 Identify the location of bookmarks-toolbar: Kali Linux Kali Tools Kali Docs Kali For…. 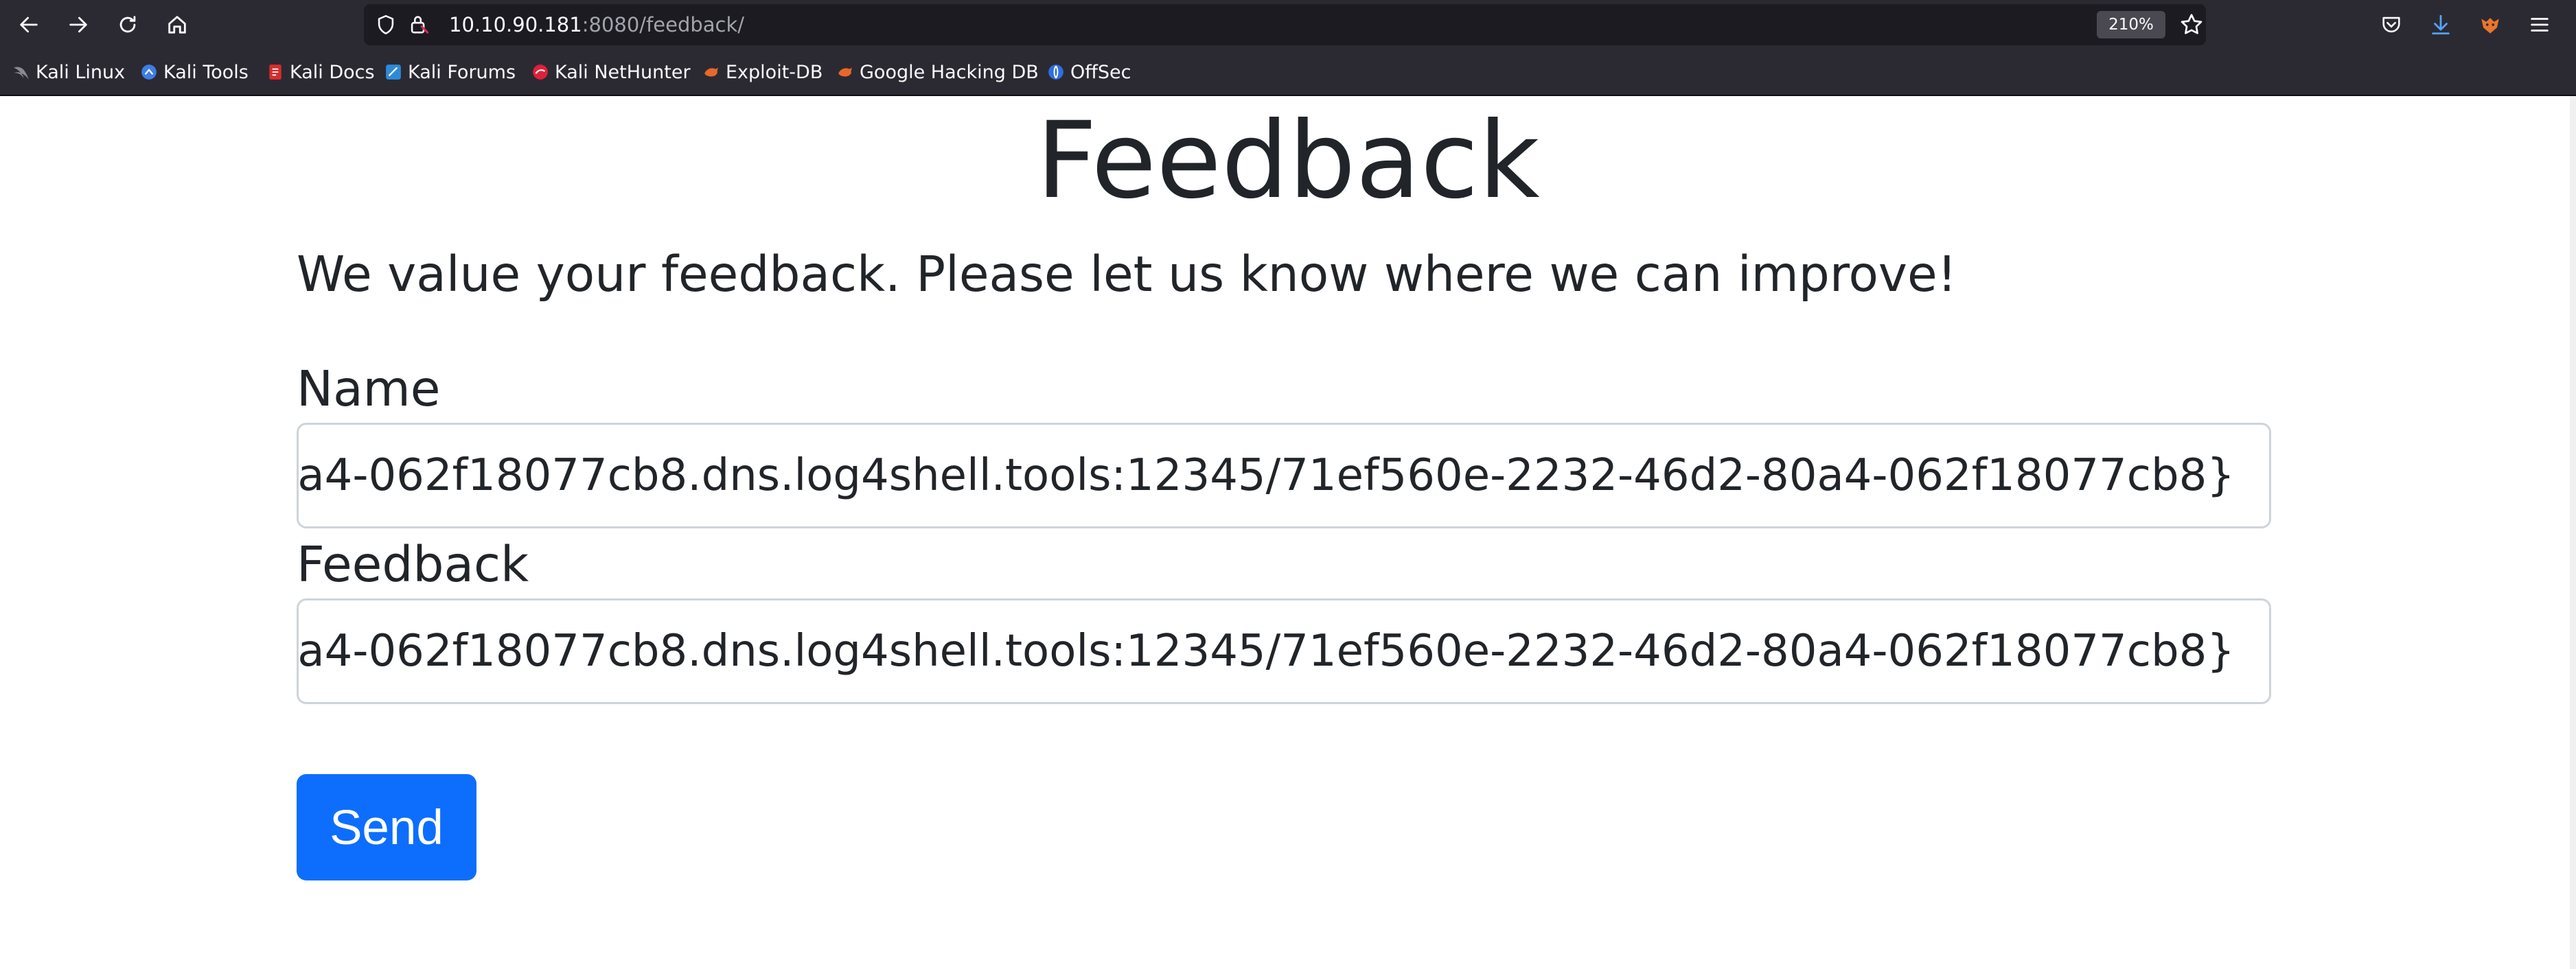
(1288, 72).